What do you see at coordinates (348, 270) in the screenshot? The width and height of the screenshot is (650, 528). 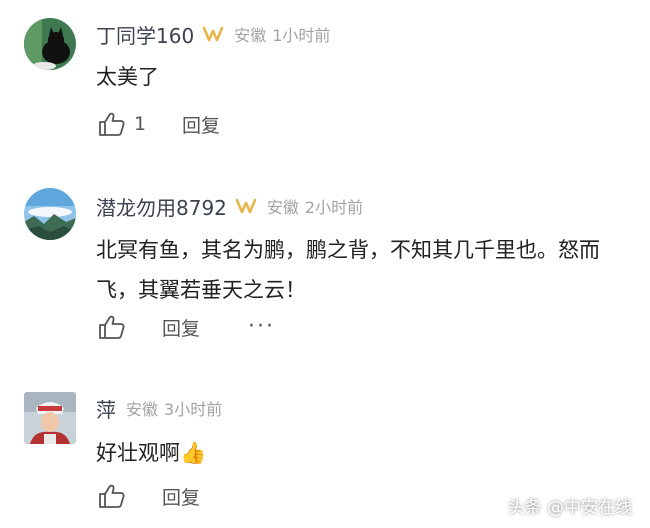 I see `comment-text: 北冥有鱼，其名为鹏，鹏之背，不知其几千里也。怒而飞，其翼若垂天之云！` at bounding box center [348, 270].